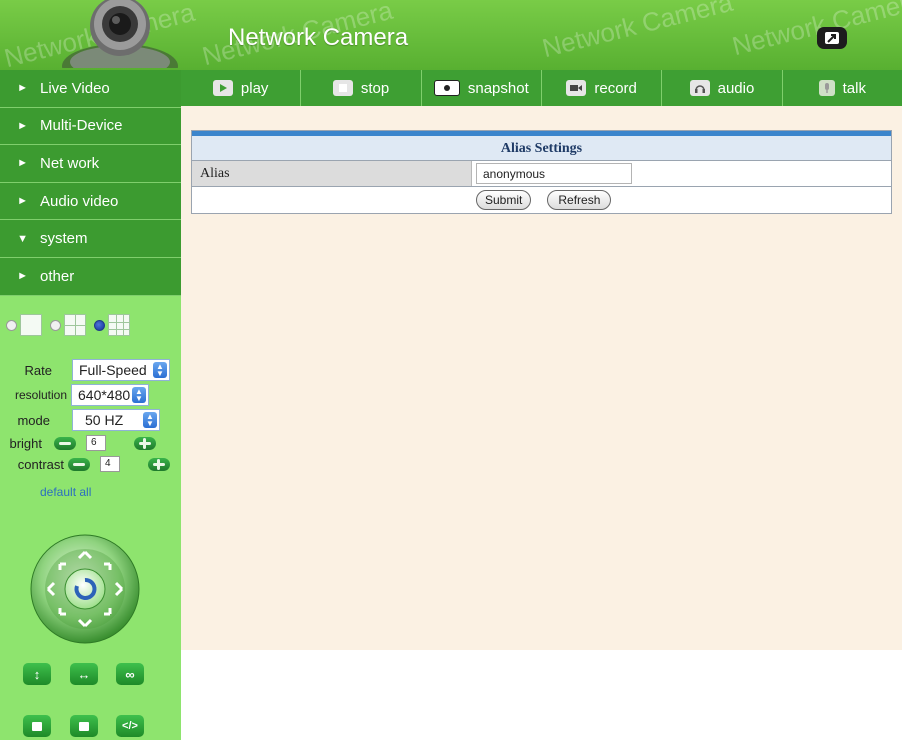 The width and height of the screenshot is (902, 740). I want to click on horizontal-arrows-icon: ↔, so click(84, 674).